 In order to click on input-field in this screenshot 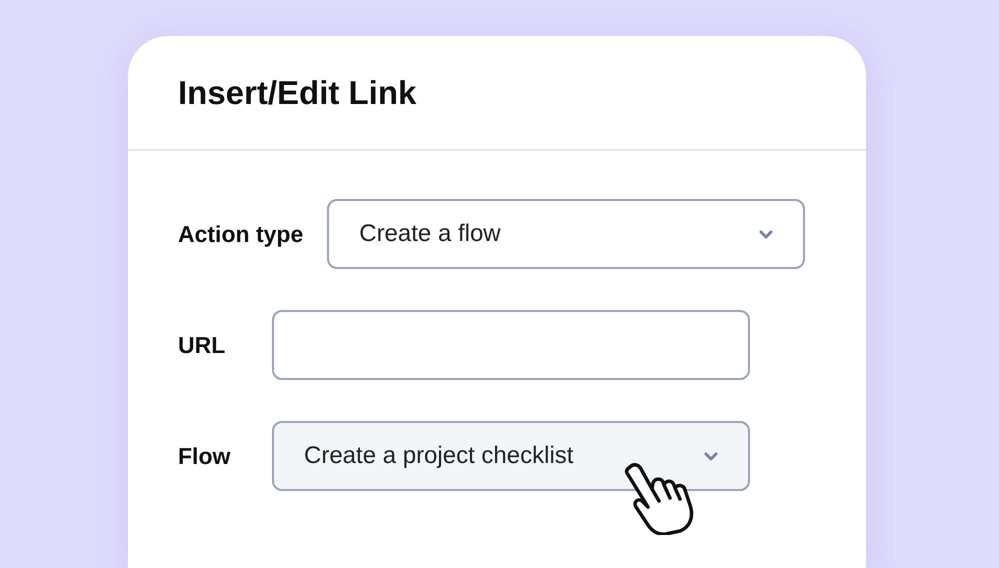, I will do `click(511, 345)`.